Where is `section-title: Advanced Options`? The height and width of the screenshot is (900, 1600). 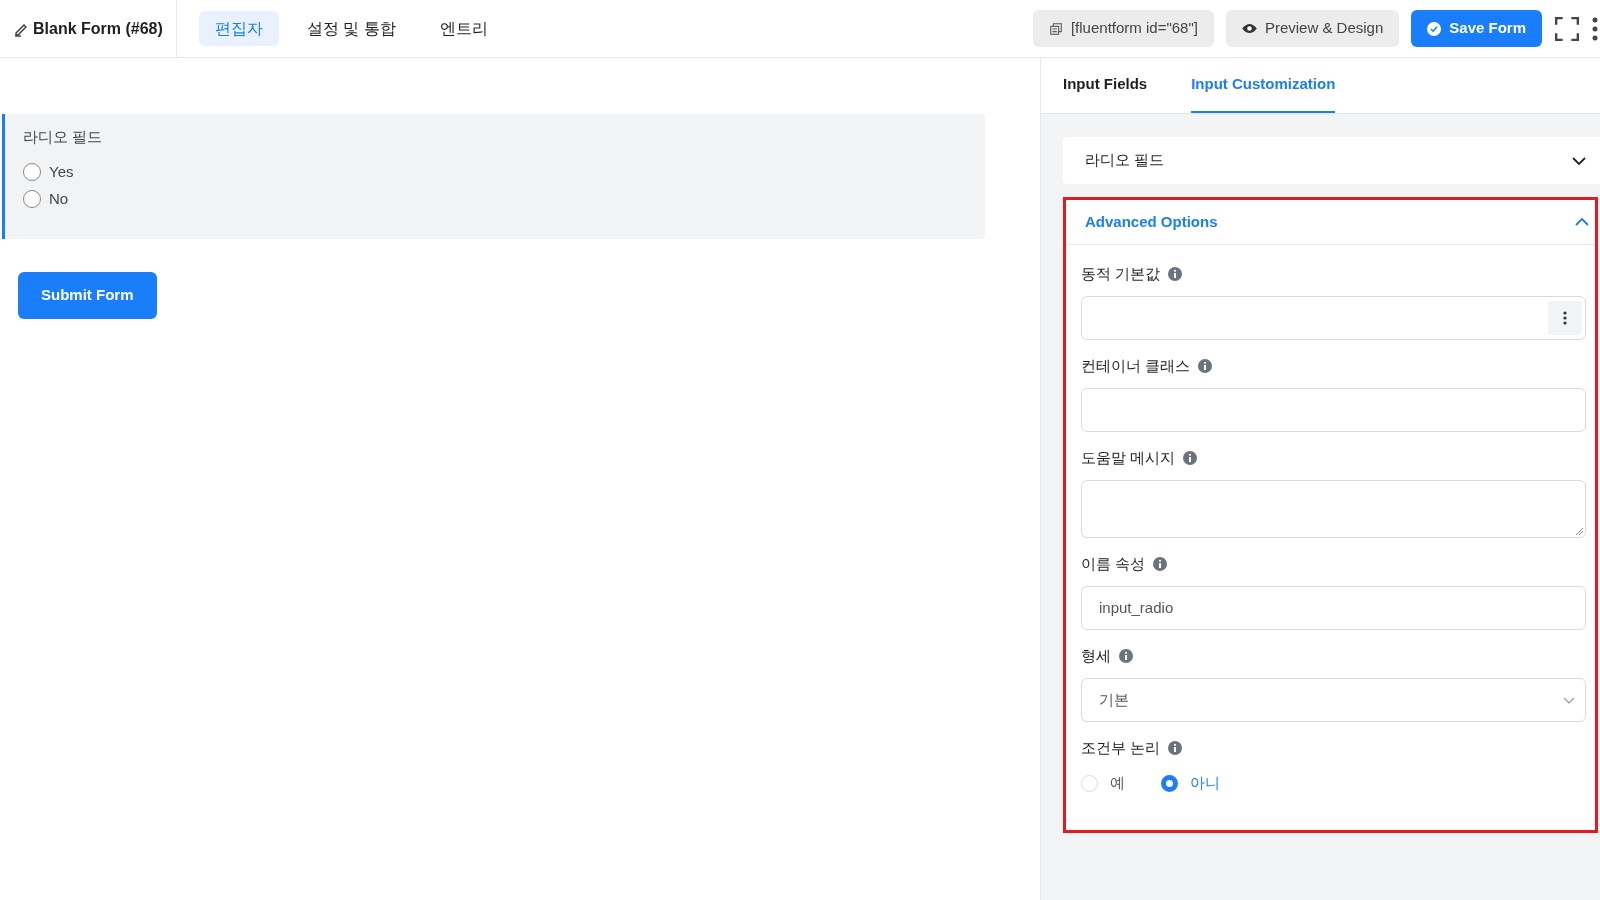 section-title: Advanced Options is located at coordinates (1151, 221).